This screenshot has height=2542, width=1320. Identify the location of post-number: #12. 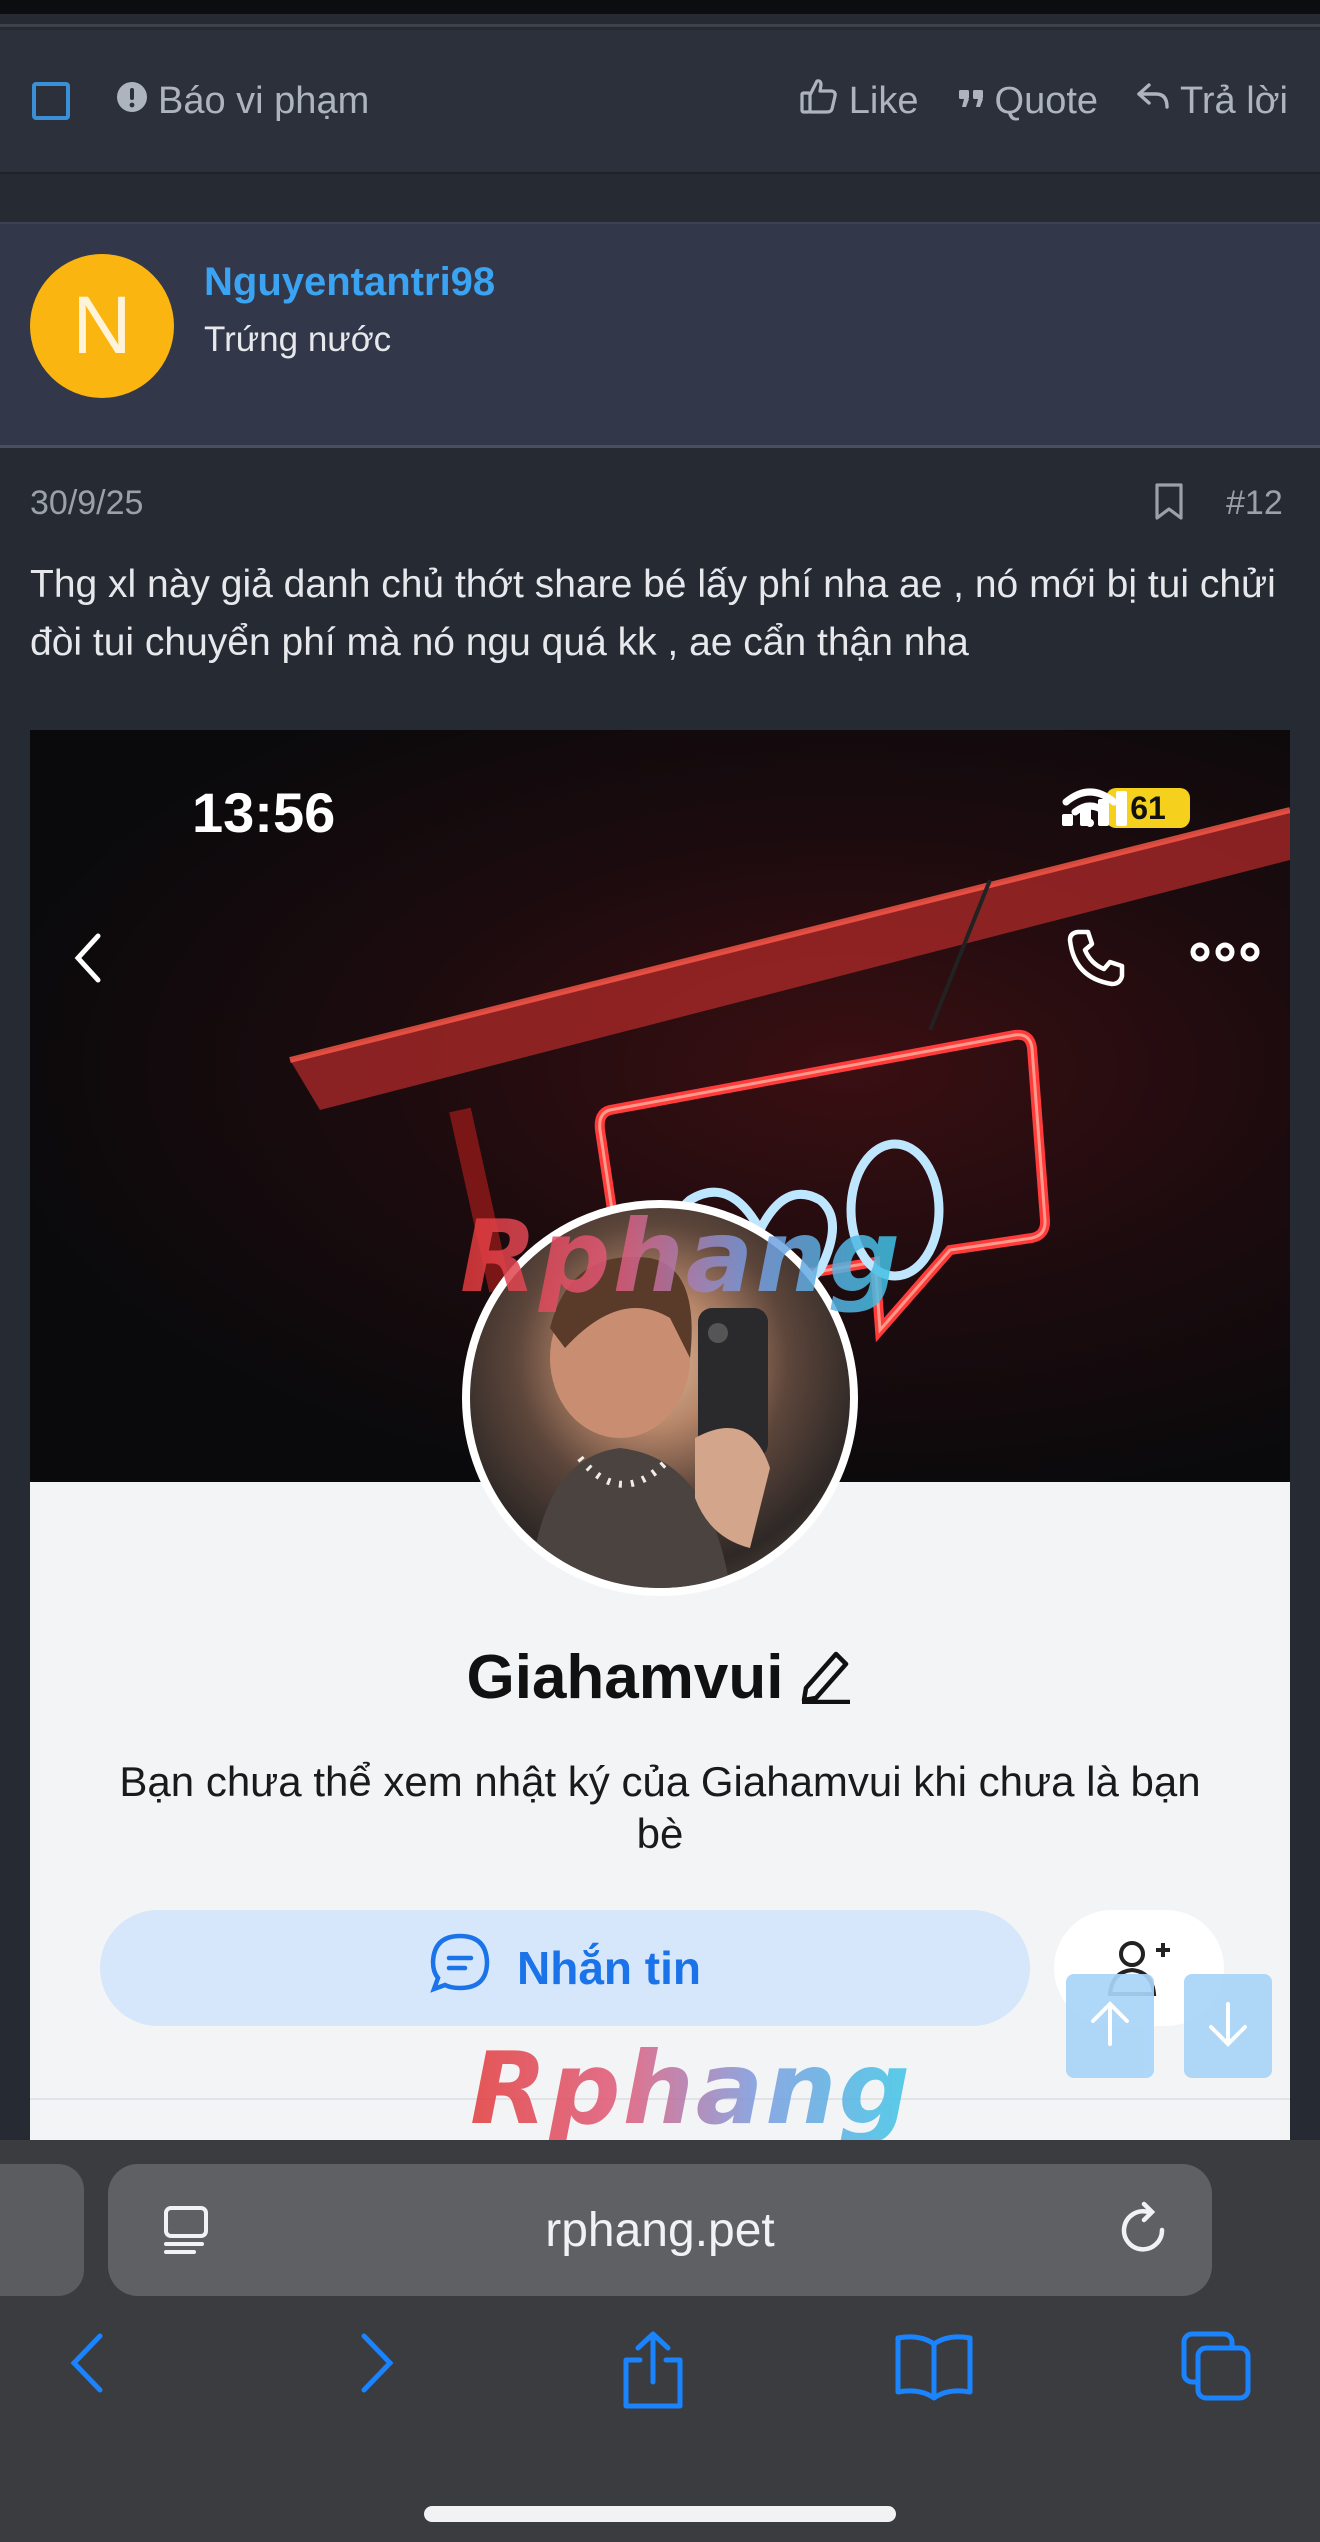
(1254, 503).